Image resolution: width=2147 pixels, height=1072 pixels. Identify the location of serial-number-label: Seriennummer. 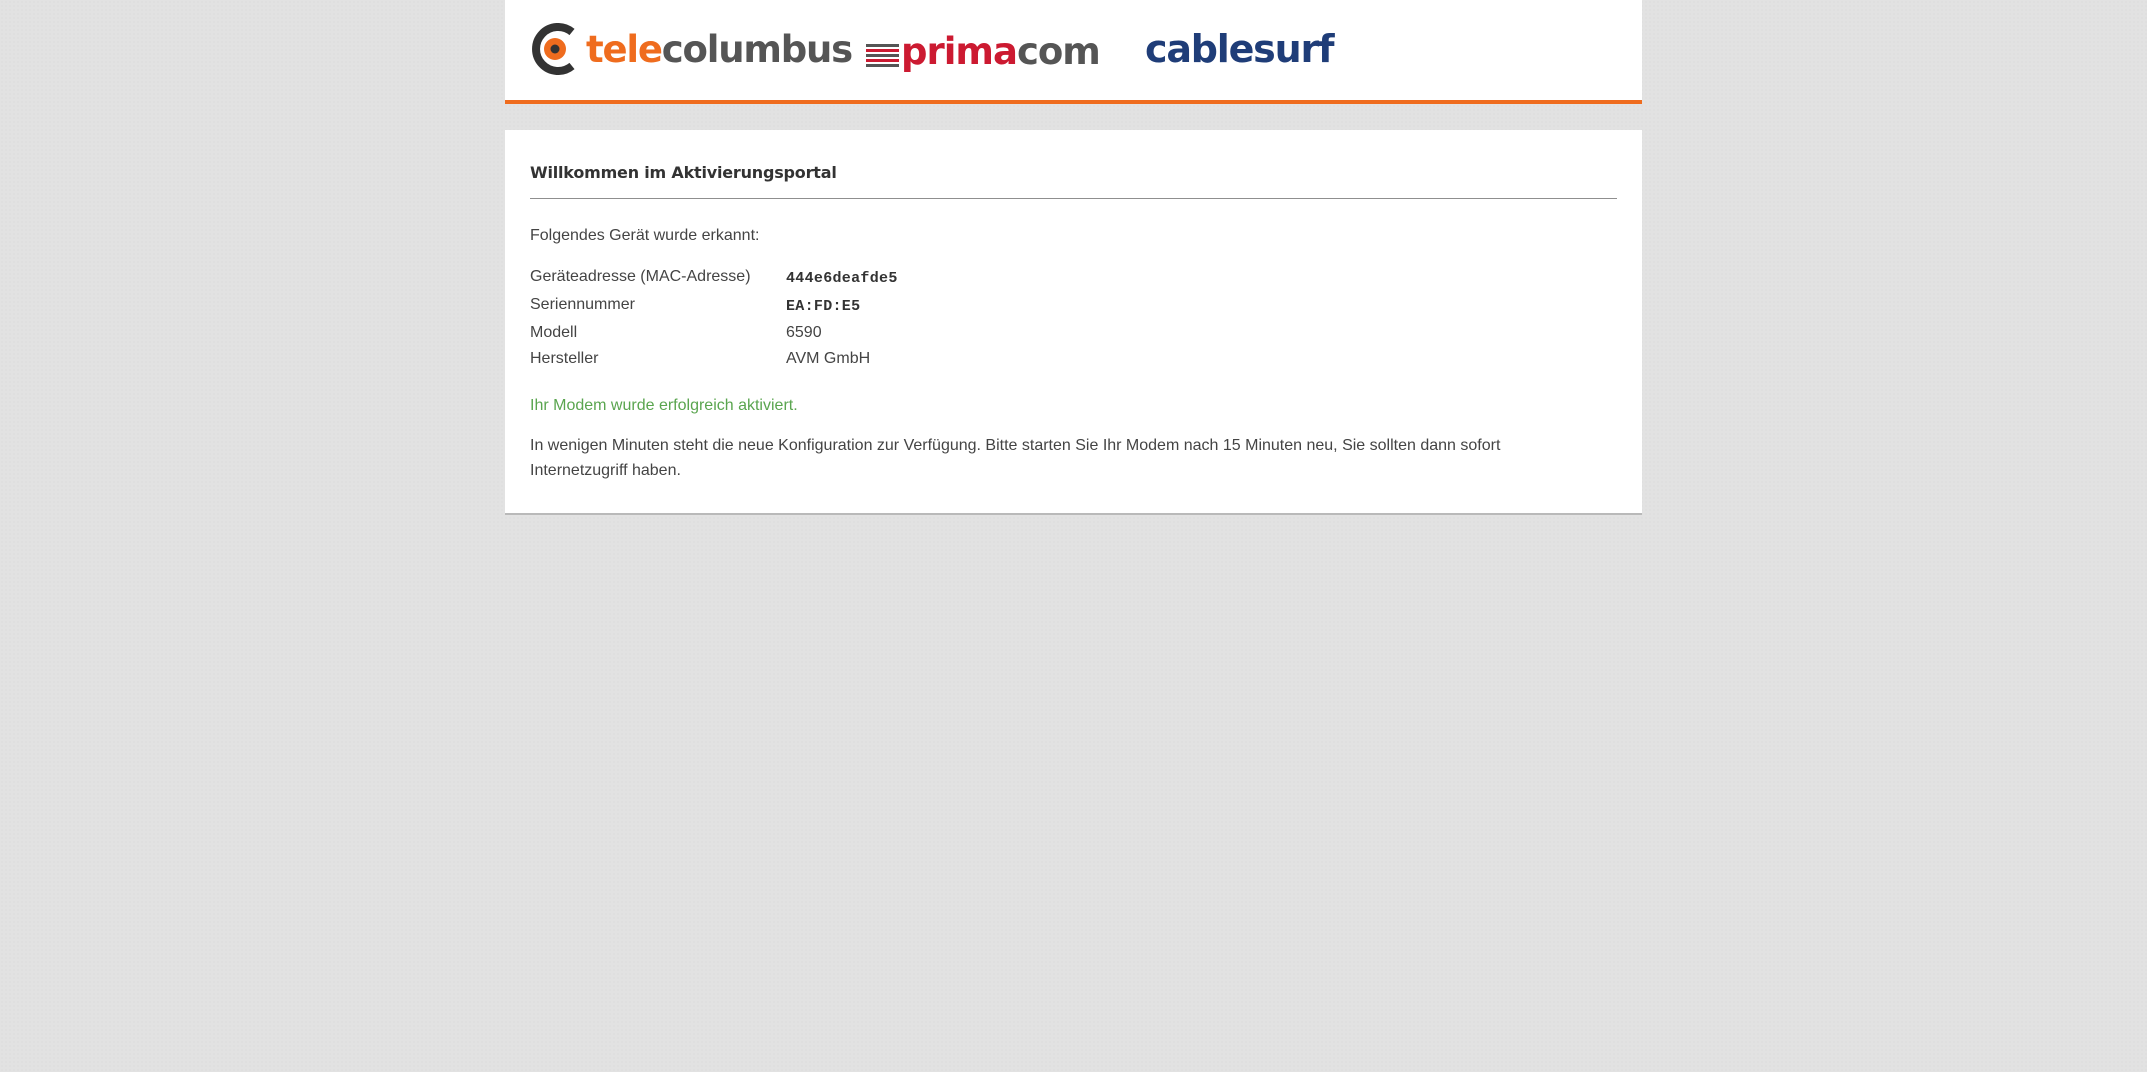
(582, 304).